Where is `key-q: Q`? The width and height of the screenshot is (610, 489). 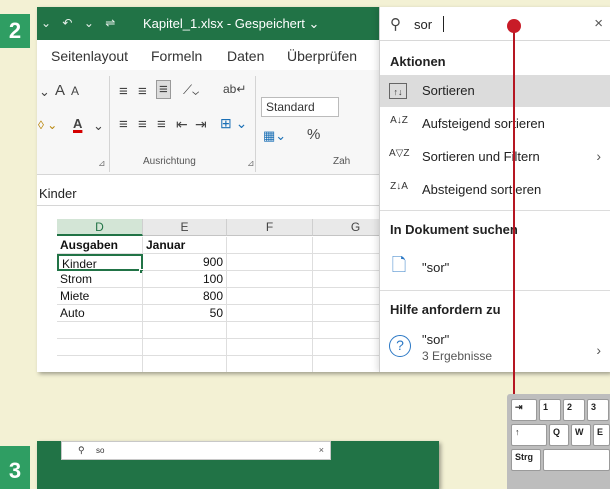 key-q: Q is located at coordinates (559, 435).